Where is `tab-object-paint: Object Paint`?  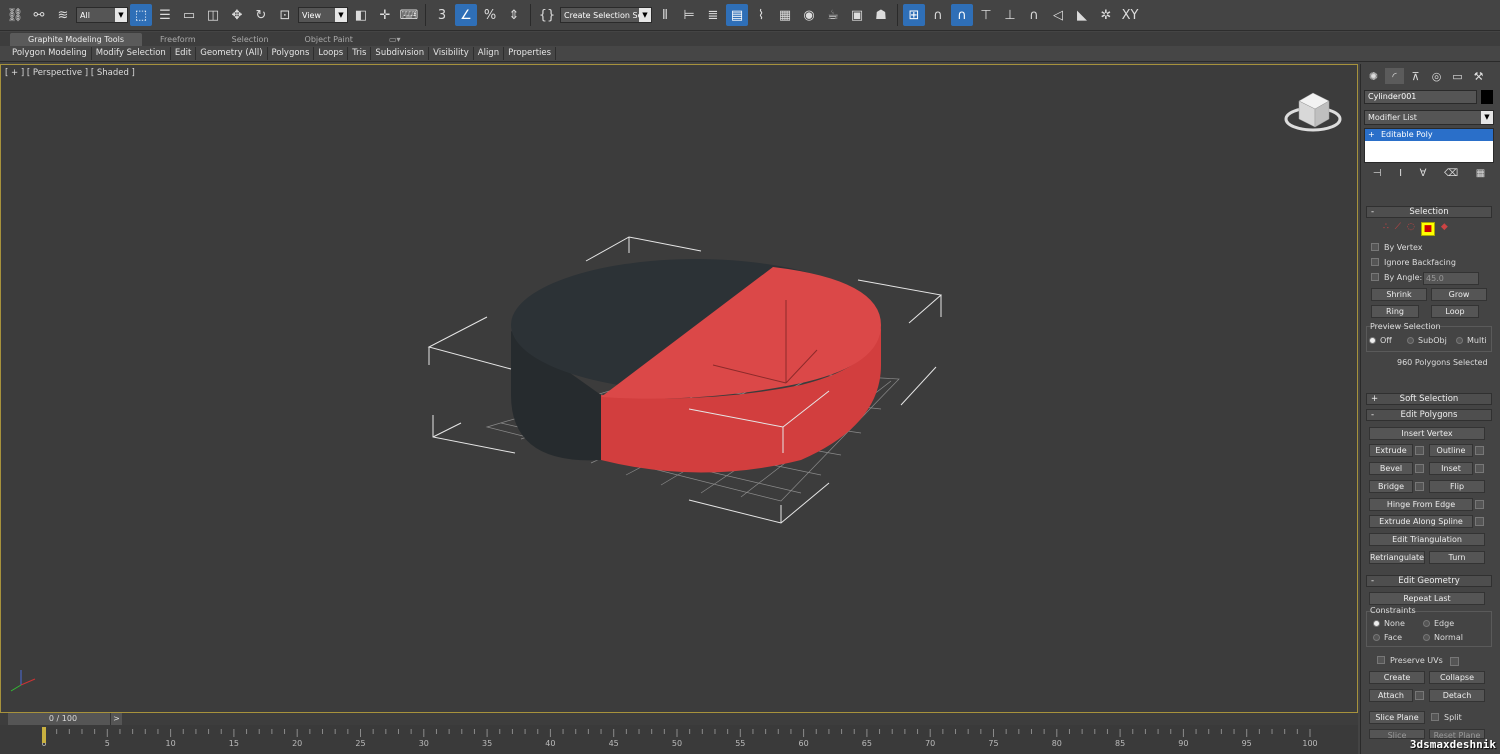
tab-object-paint: Object Paint is located at coordinates (329, 39).